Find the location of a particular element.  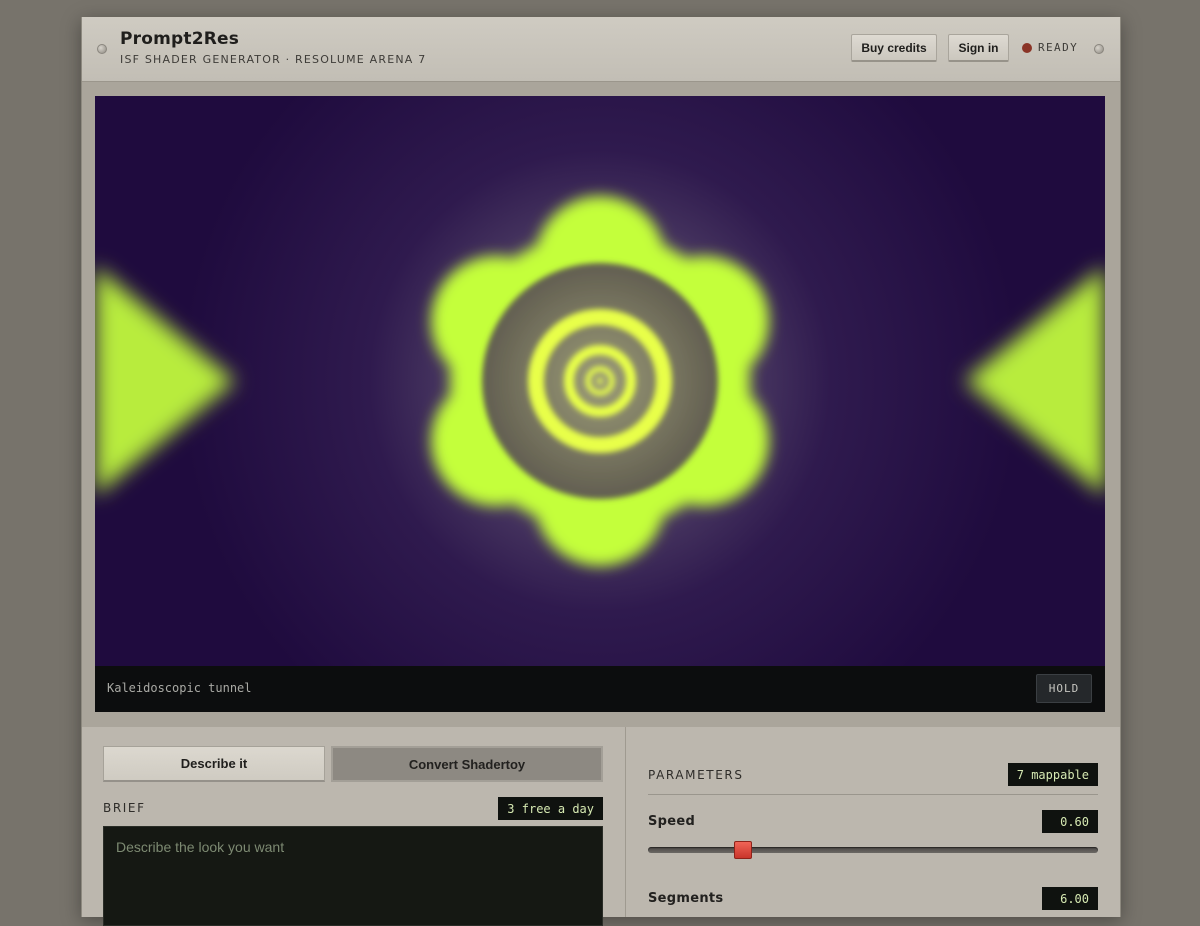

param-speed-value: 0.60 is located at coordinates (1070, 821).